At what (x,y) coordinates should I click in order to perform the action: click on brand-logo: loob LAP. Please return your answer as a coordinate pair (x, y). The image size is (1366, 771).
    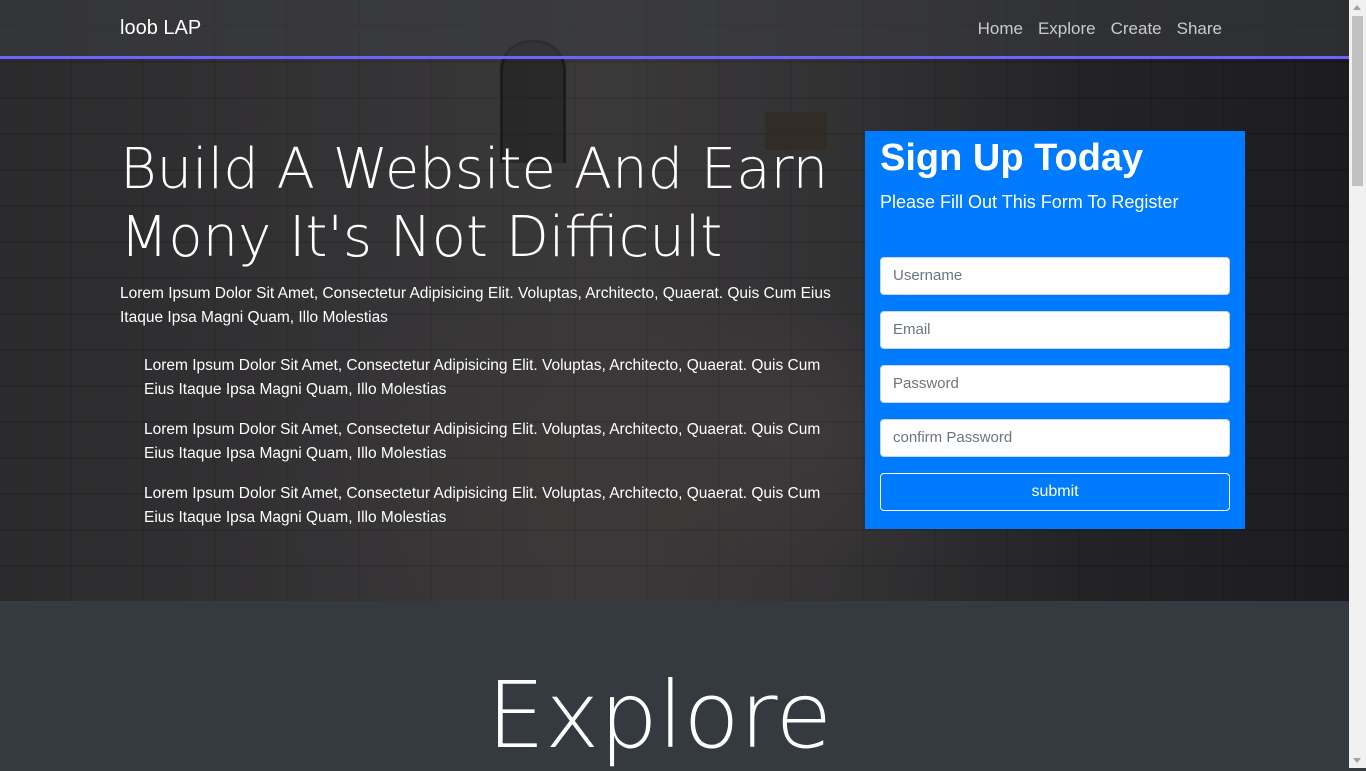
    Looking at the image, I should click on (160, 28).